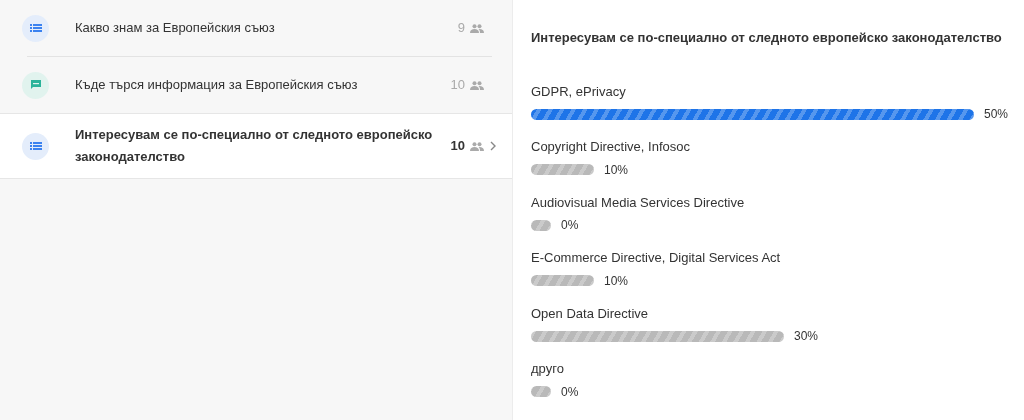  What do you see at coordinates (548, 369) in the screenshot?
I see `option-label: друго` at bounding box center [548, 369].